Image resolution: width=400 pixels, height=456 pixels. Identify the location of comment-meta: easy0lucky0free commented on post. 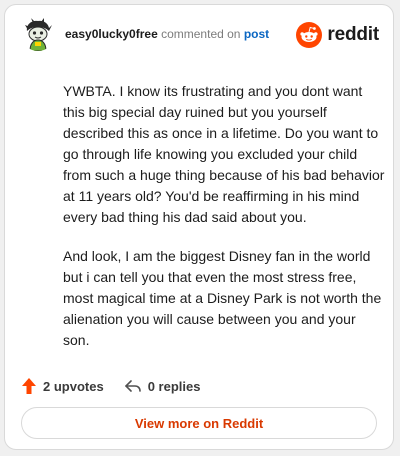
(167, 34).